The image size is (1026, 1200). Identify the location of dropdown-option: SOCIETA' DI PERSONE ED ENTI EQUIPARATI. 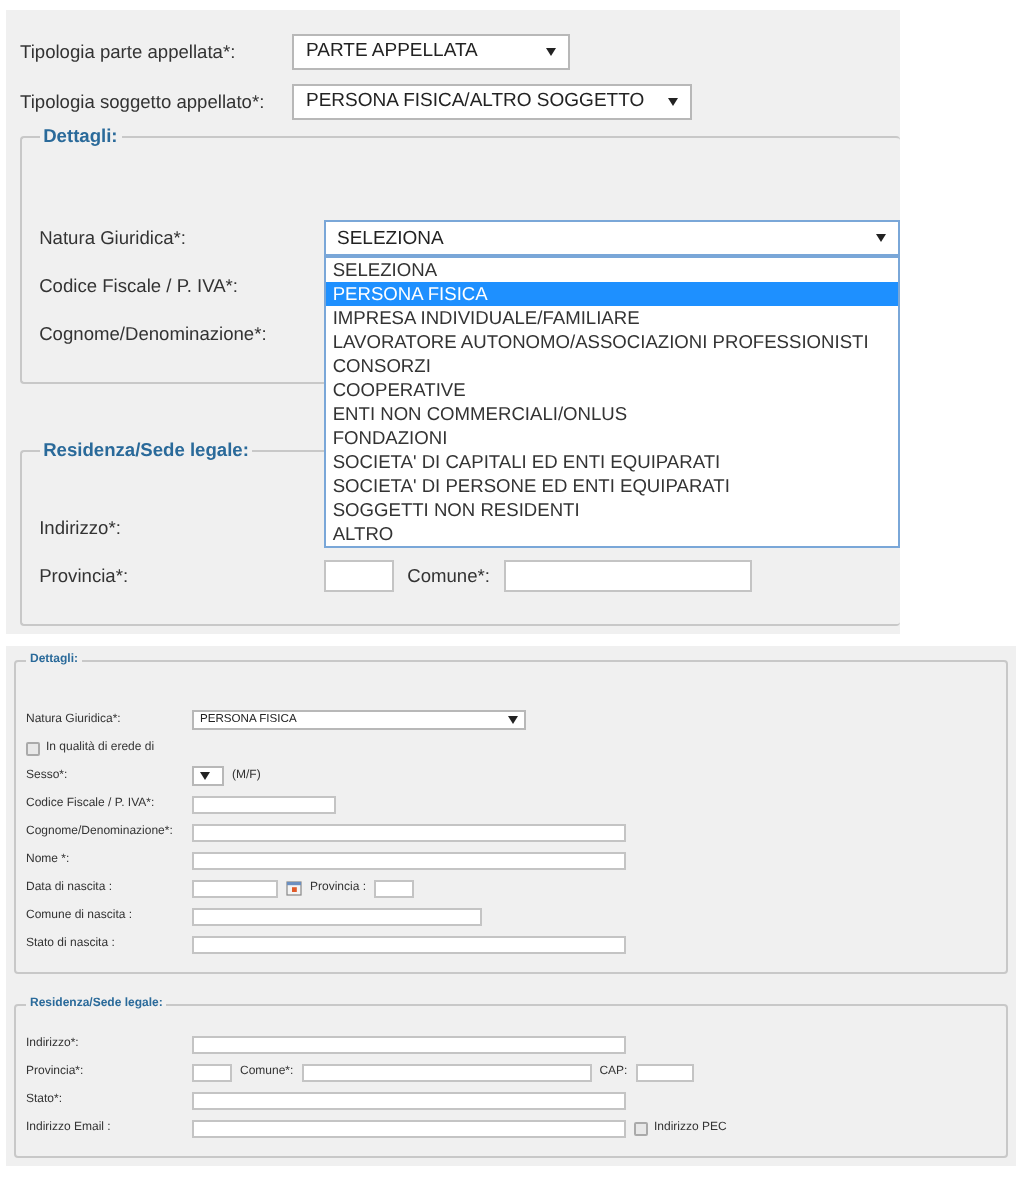
(612, 485).